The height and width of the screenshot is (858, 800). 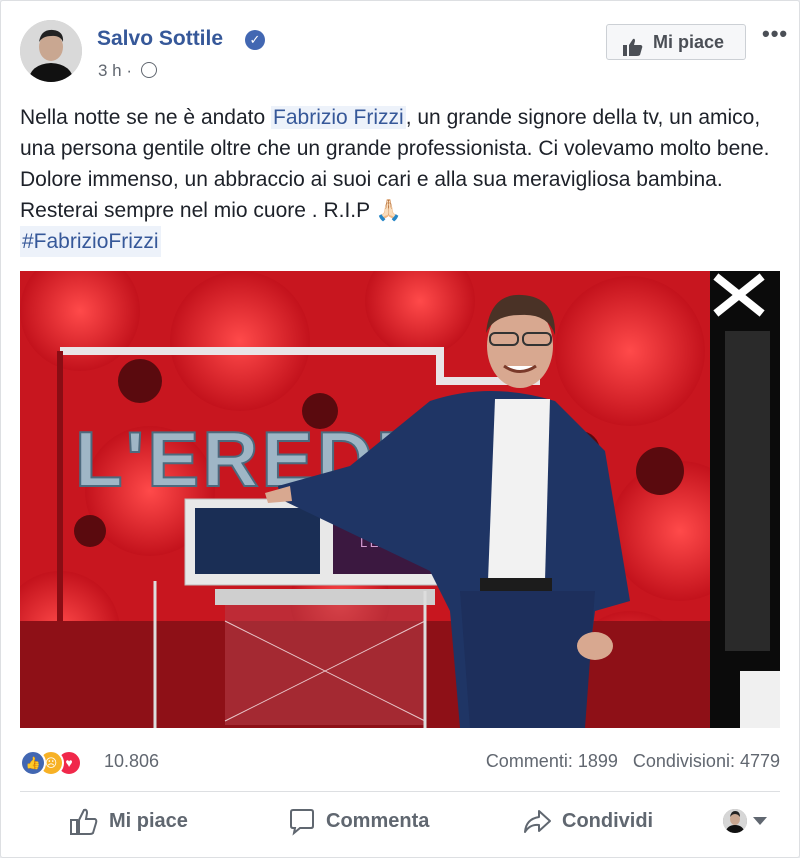 What do you see at coordinates (608, 821) in the screenshot?
I see `share-action-label: Condividi` at bounding box center [608, 821].